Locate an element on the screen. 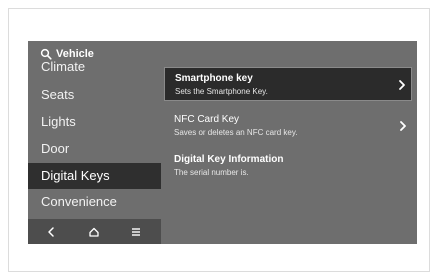  search-icon is located at coordinates (46, 54).